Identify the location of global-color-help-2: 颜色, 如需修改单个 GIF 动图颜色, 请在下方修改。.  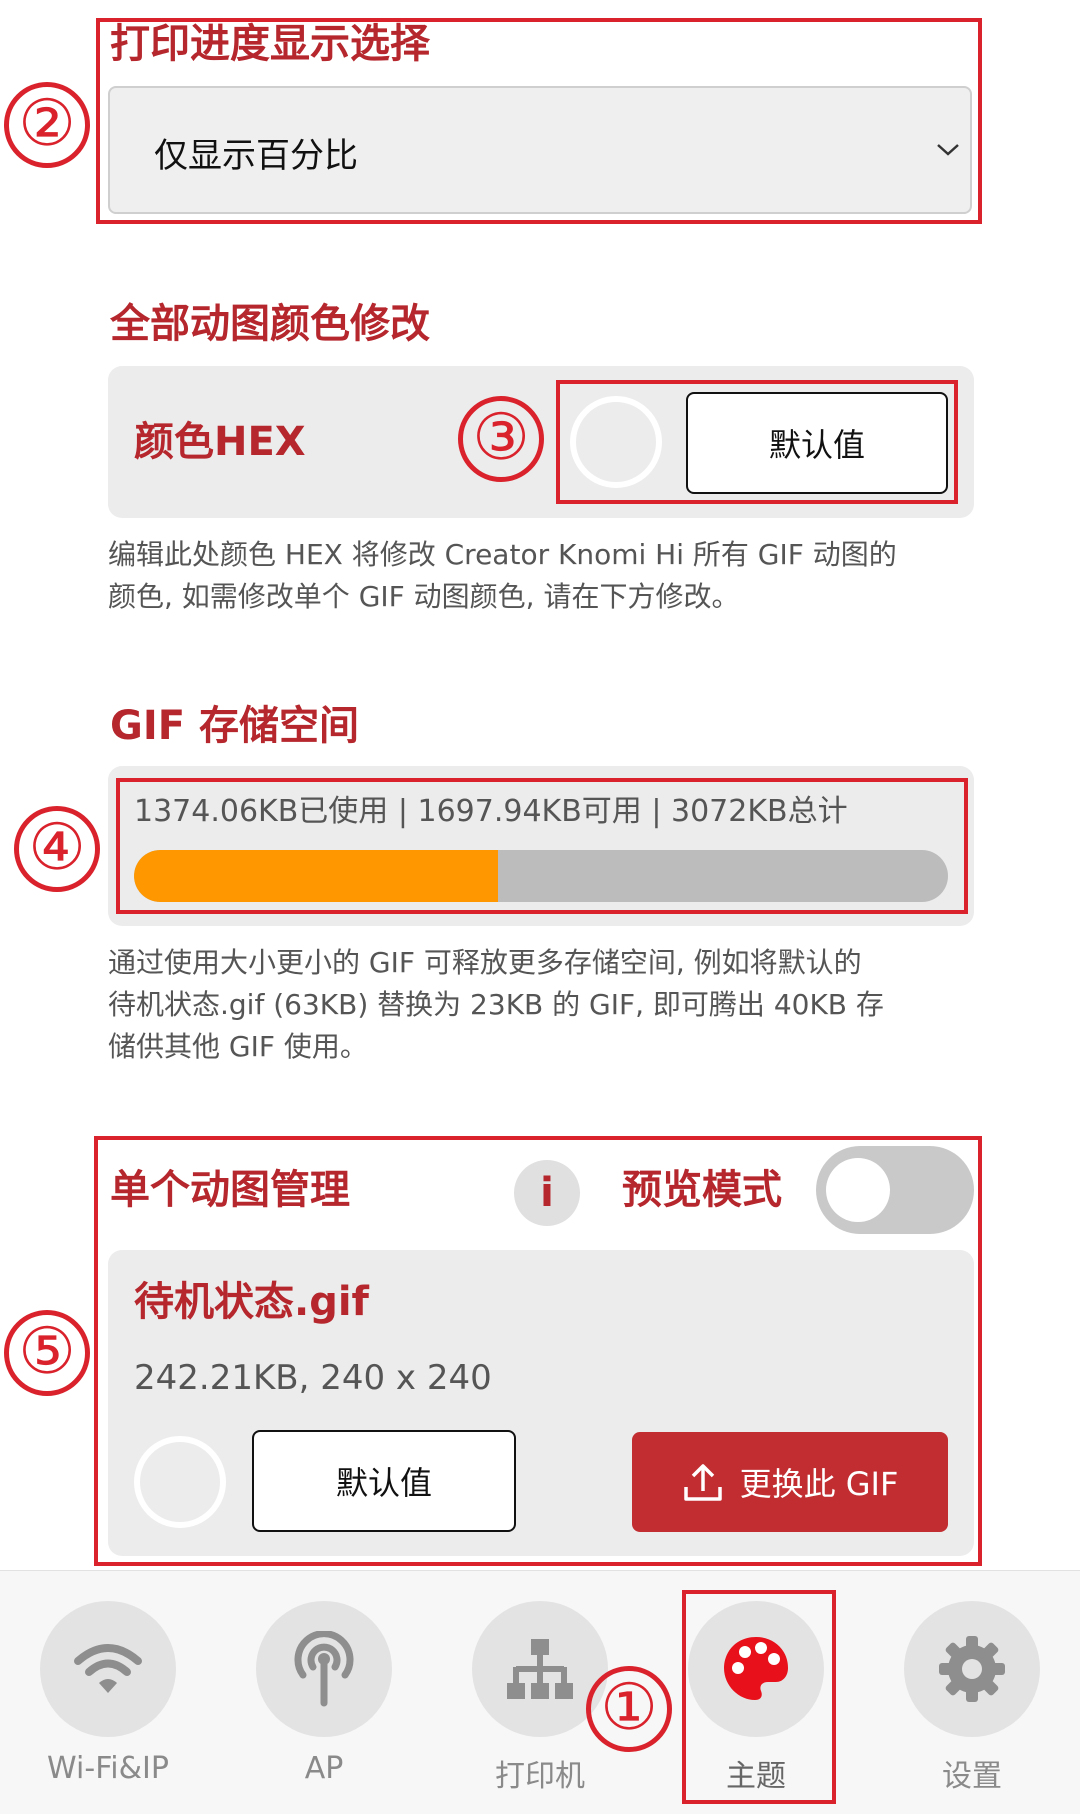
(424, 596).